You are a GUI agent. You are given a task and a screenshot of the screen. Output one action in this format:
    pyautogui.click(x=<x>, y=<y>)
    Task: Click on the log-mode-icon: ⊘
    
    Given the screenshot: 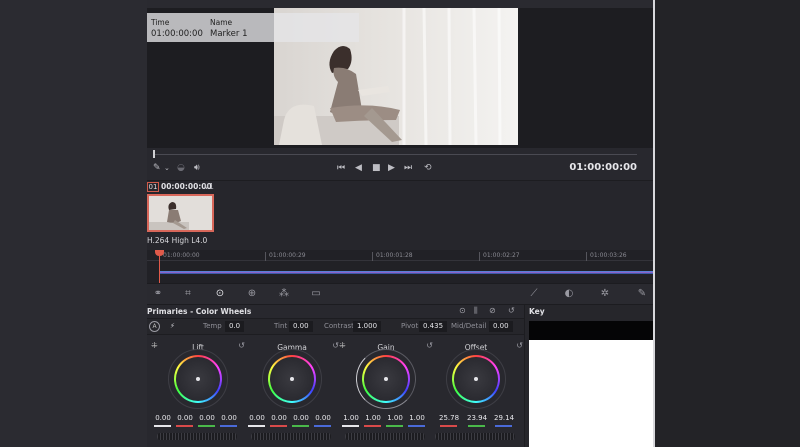 What is the action you would take?
    pyautogui.click(x=492, y=310)
    